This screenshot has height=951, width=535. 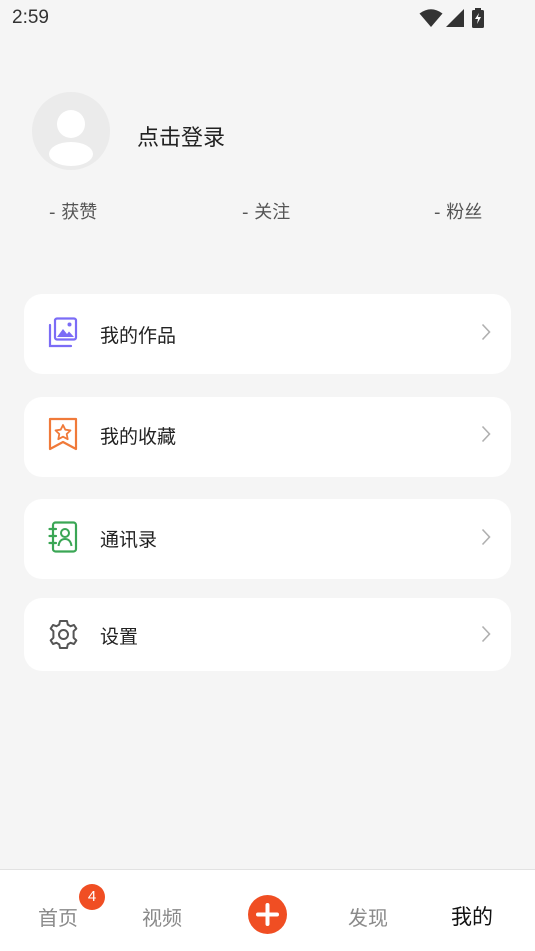 I want to click on menu-item-label: 我的作品, so click(x=138, y=336).